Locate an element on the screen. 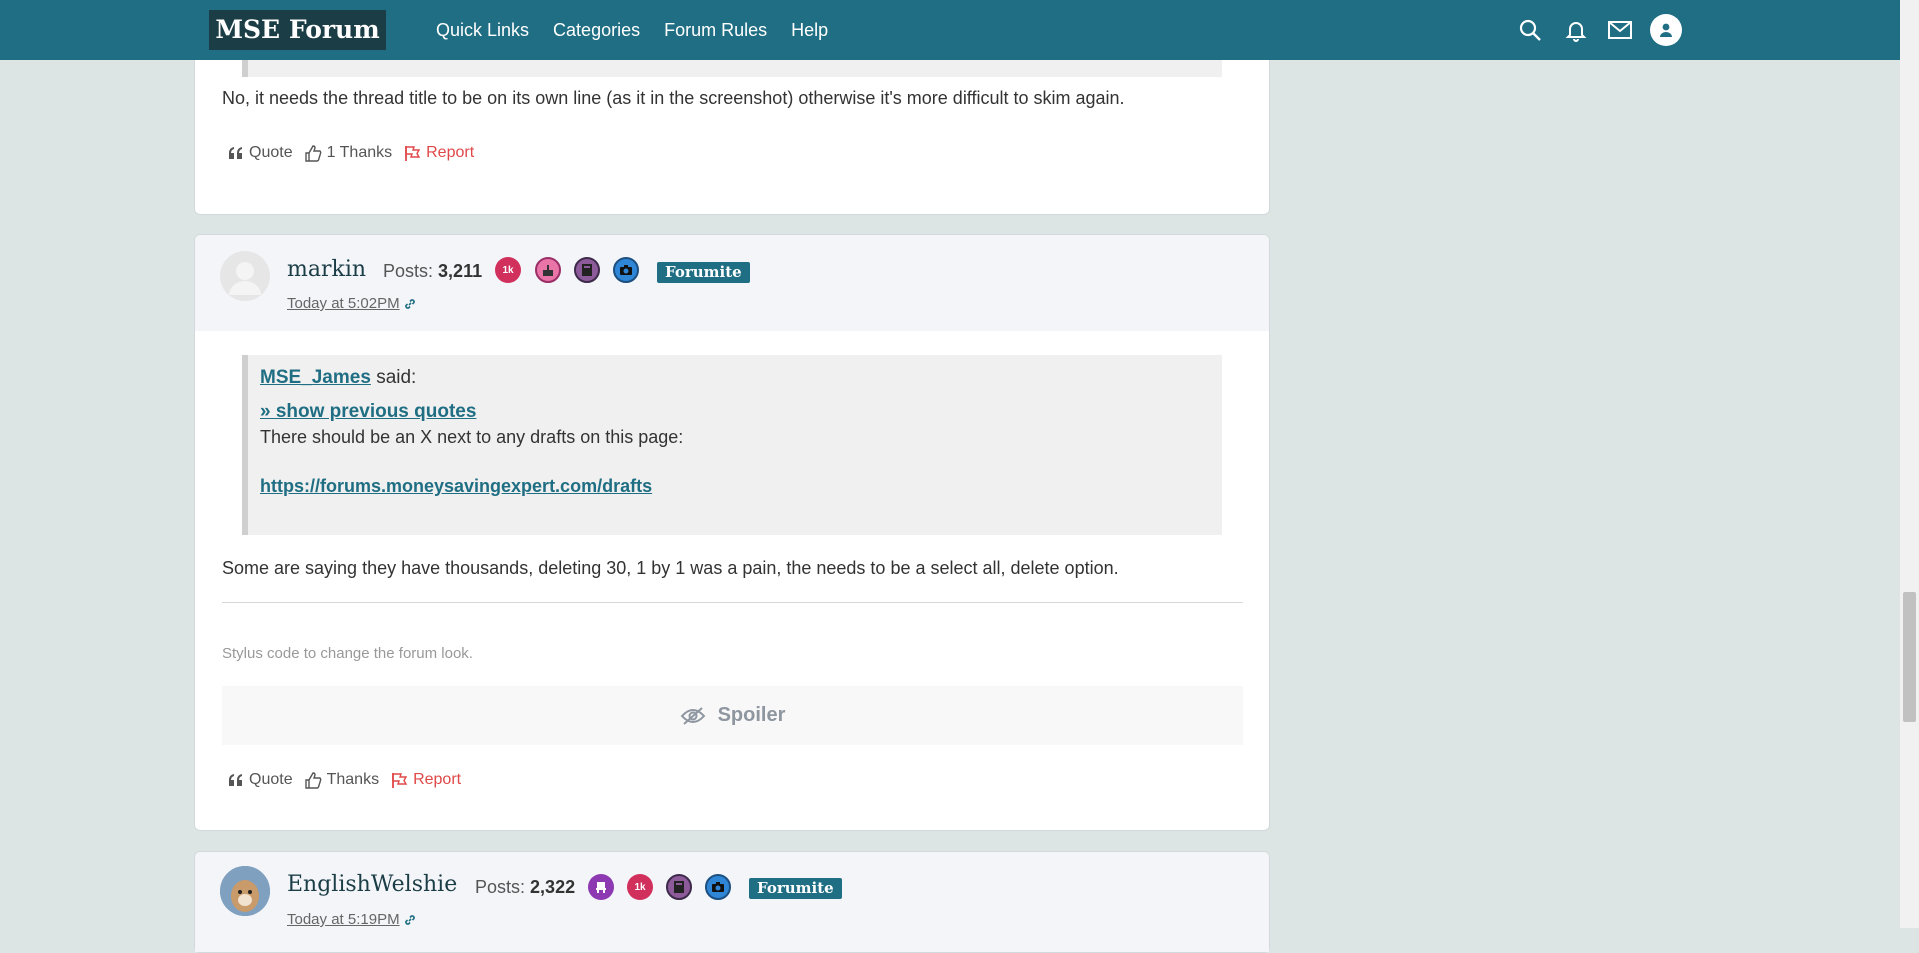 This screenshot has width=1919, height=953. mail-icon is located at coordinates (1620, 30).